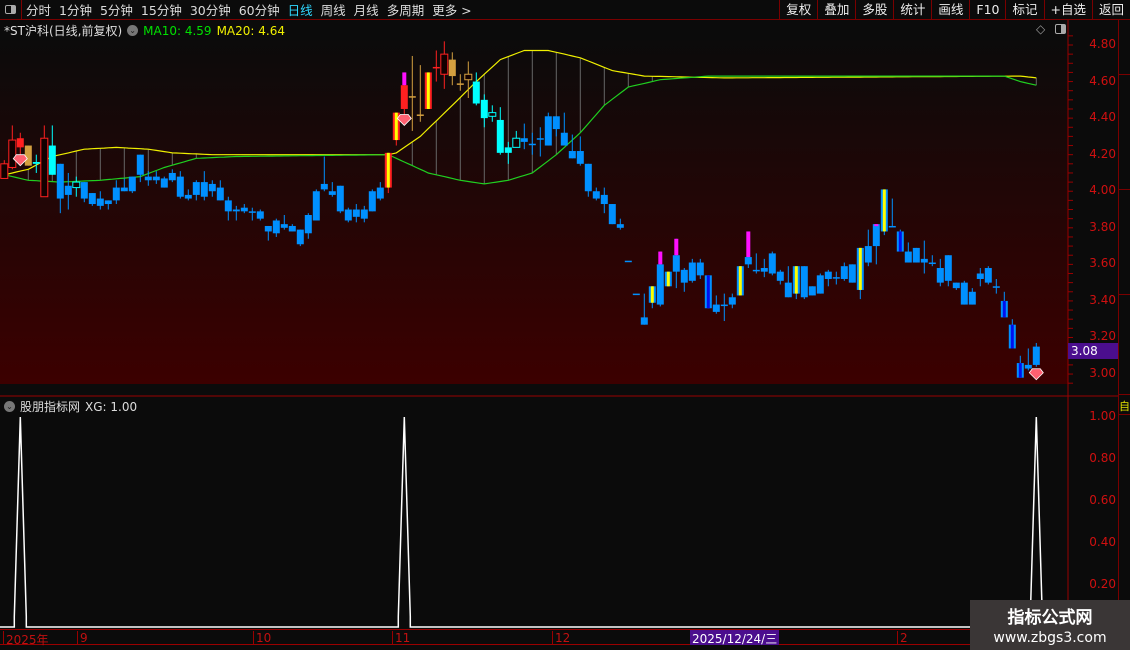  Describe the element at coordinates (70, 406) in the screenshot. I see `indicator-title: ⌄ 股朋指标网 XG: 1.00` at that location.